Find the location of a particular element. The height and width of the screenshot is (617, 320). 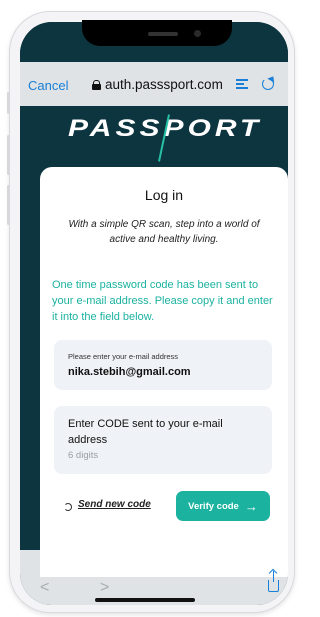

arrow-right-icon: → is located at coordinates (251, 506).